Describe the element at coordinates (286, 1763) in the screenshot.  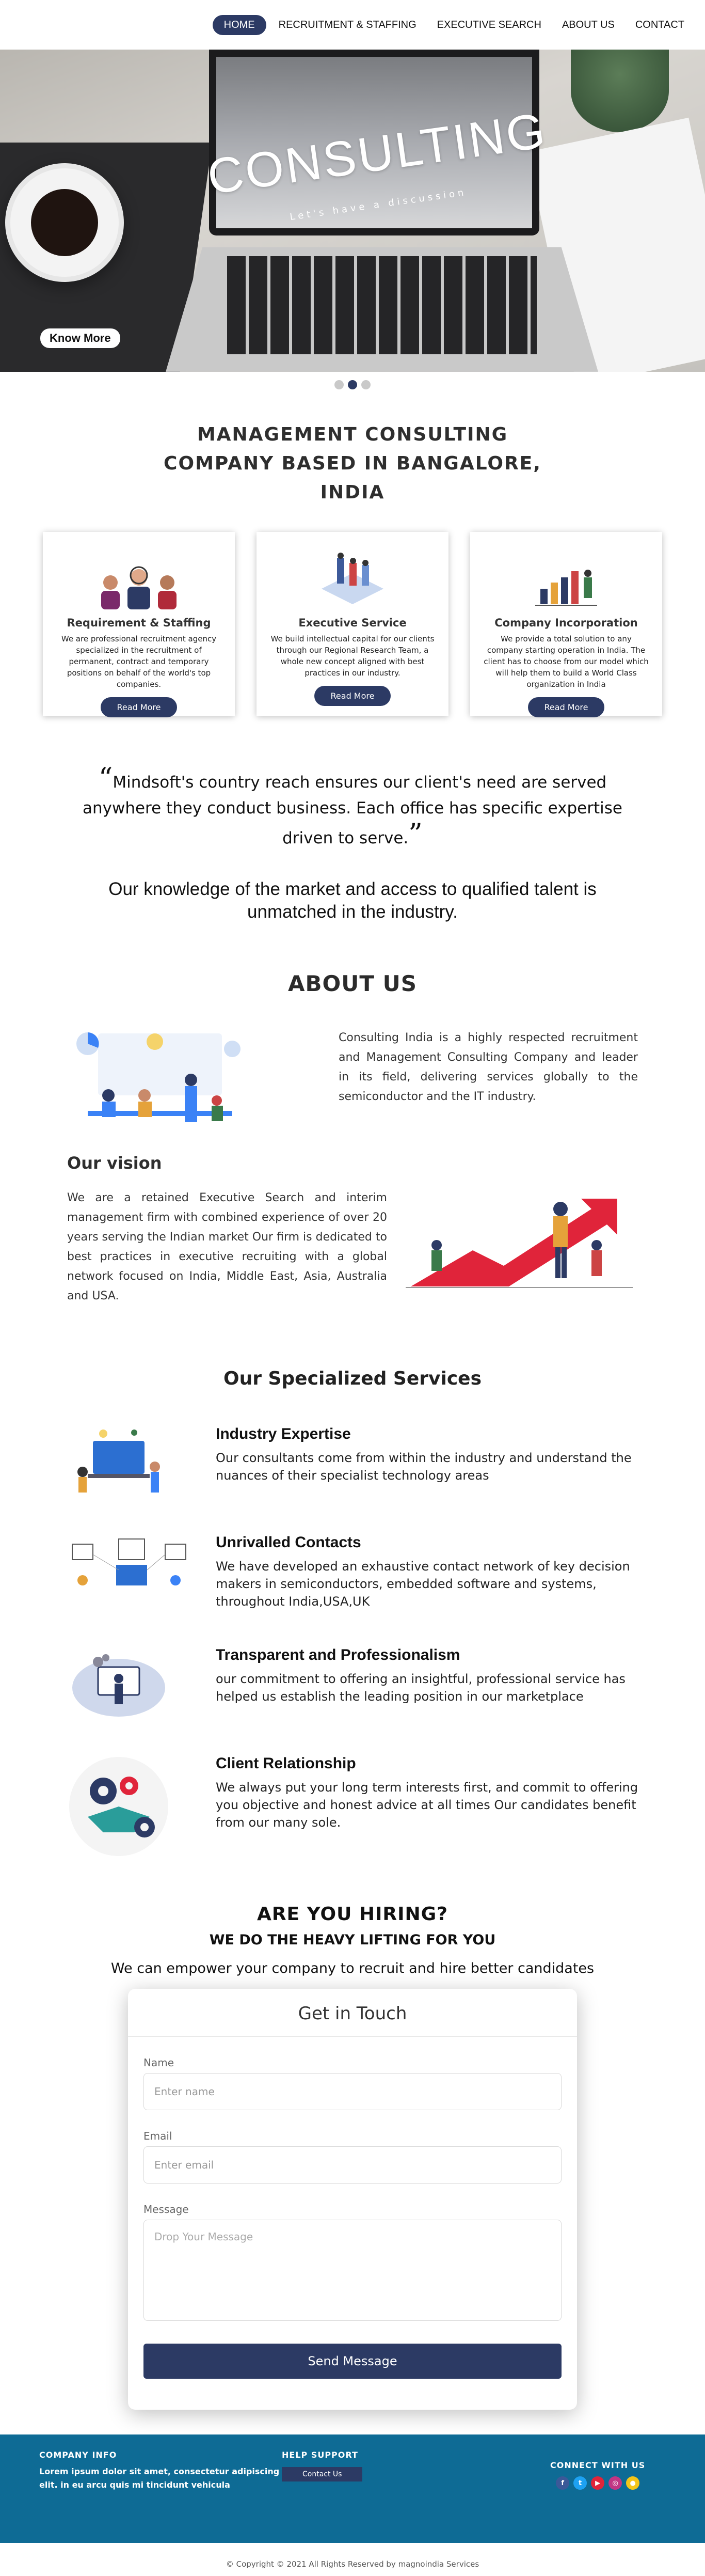
I see `service-title: Client Relationship` at that location.